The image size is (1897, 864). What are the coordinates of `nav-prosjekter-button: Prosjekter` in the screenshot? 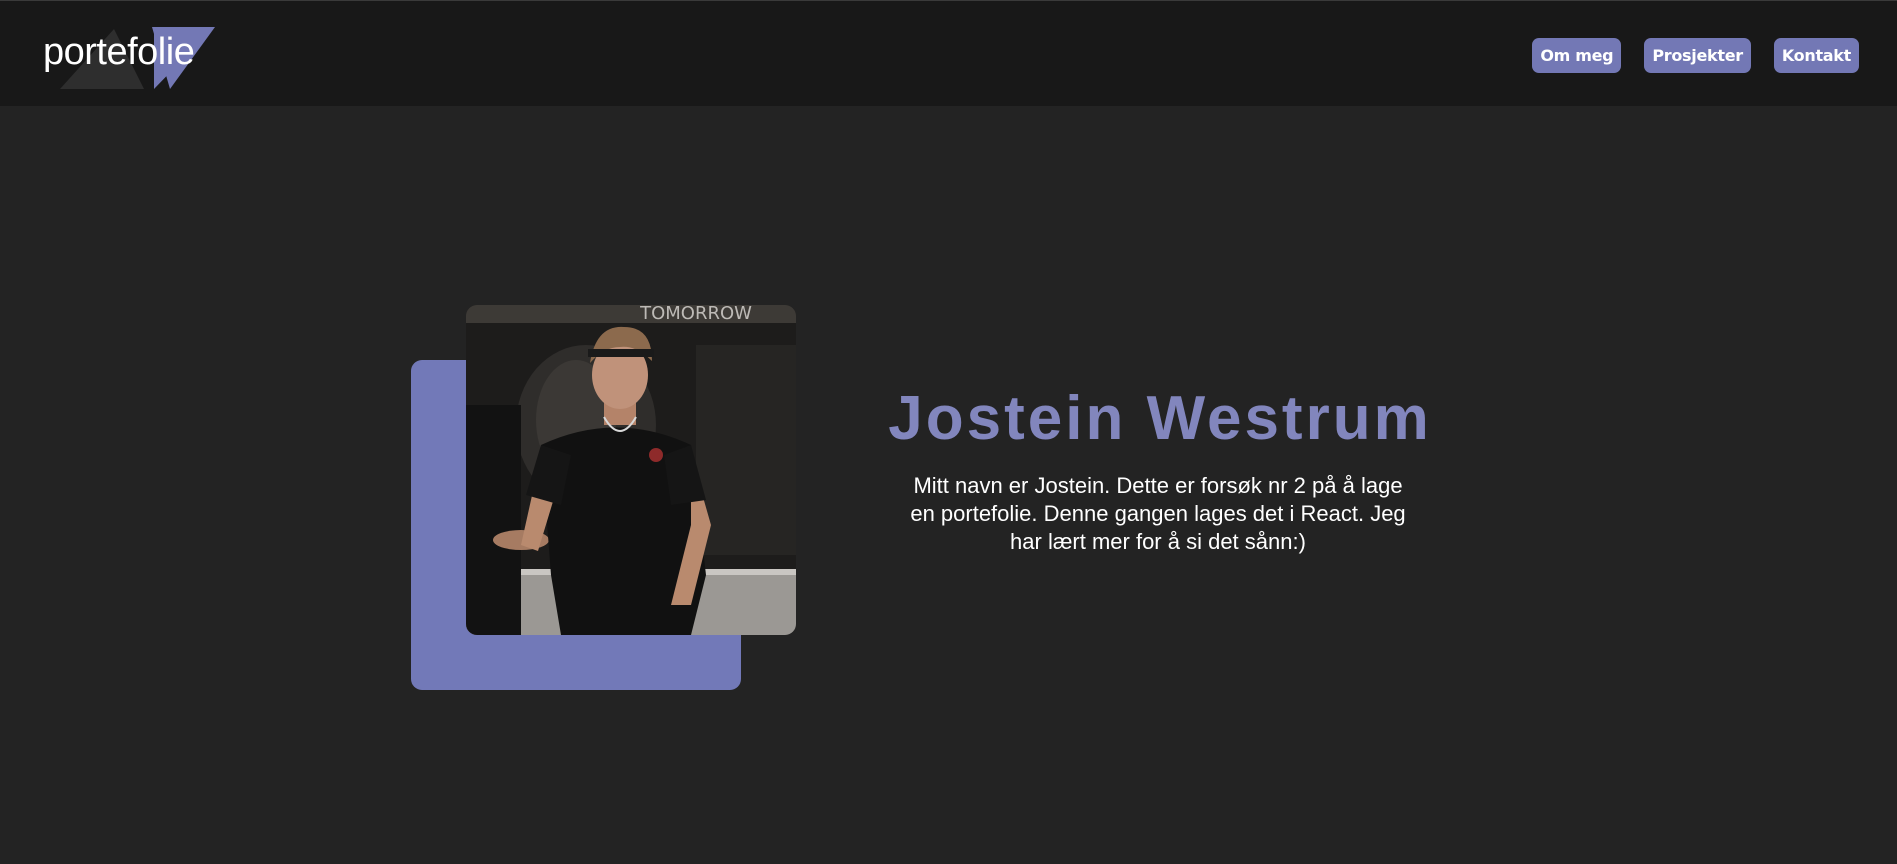 It's located at (1697, 55).